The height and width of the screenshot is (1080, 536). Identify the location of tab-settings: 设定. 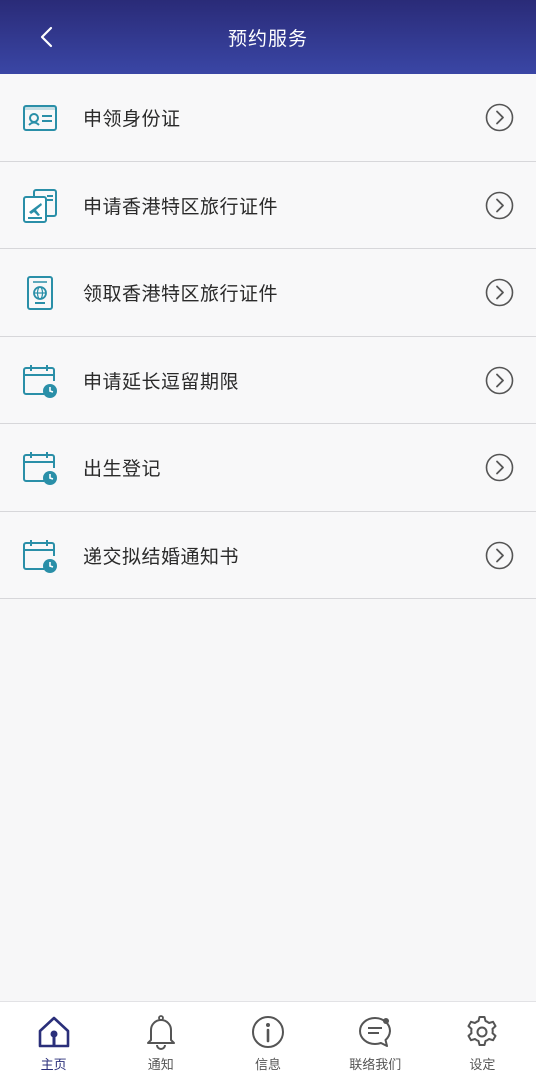
(482, 1041).